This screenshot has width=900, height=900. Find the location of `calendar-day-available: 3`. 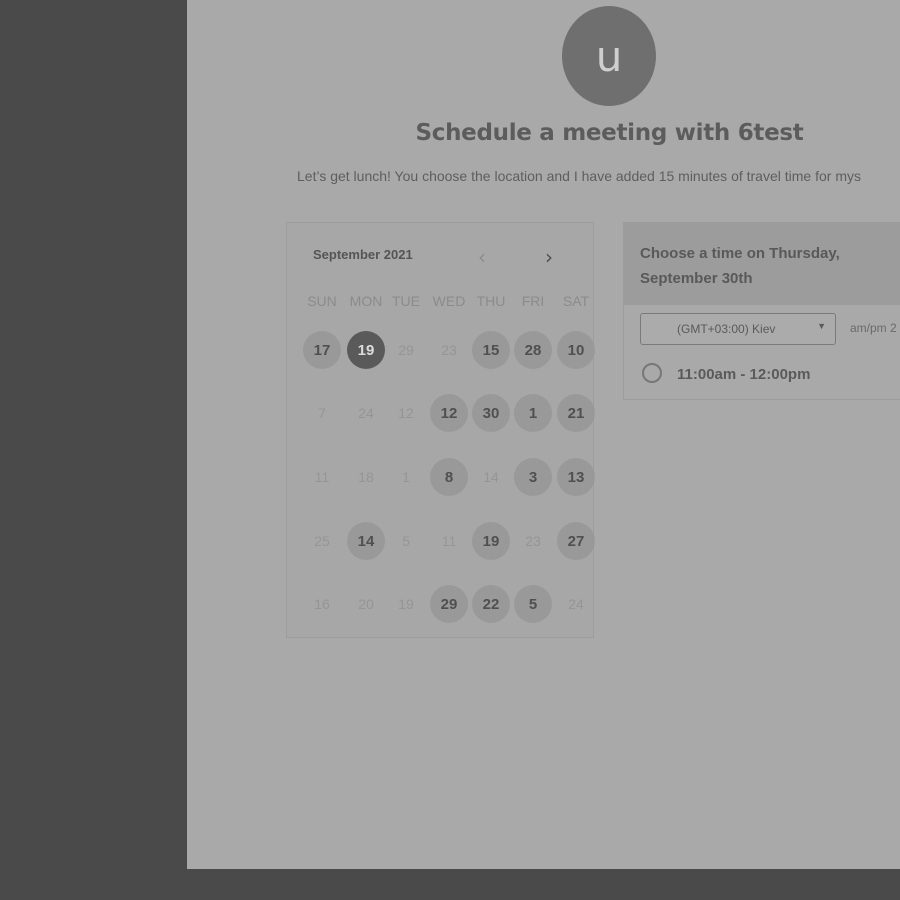

calendar-day-available: 3 is located at coordinates (533, 477).